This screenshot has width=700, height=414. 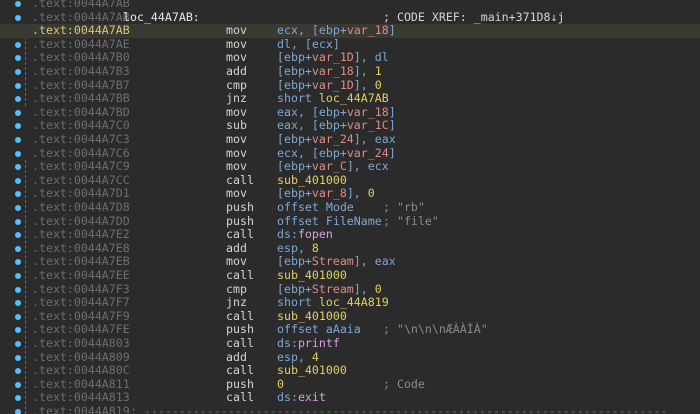 I want to click on instruction-row: .text:0044A7C3 mov [ebp+var_24], eax, so click(x=350, y=139).